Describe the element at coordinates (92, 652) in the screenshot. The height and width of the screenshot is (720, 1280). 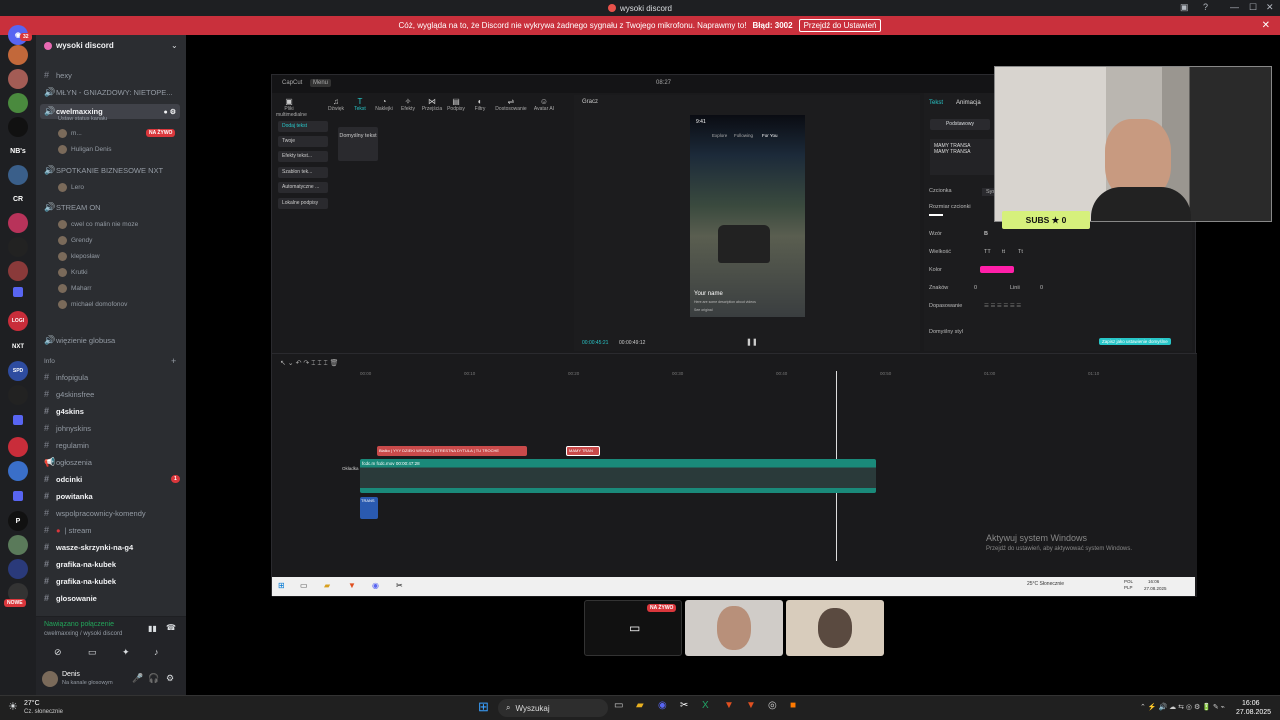
I see `screen-share-icon: ▭` at that location.